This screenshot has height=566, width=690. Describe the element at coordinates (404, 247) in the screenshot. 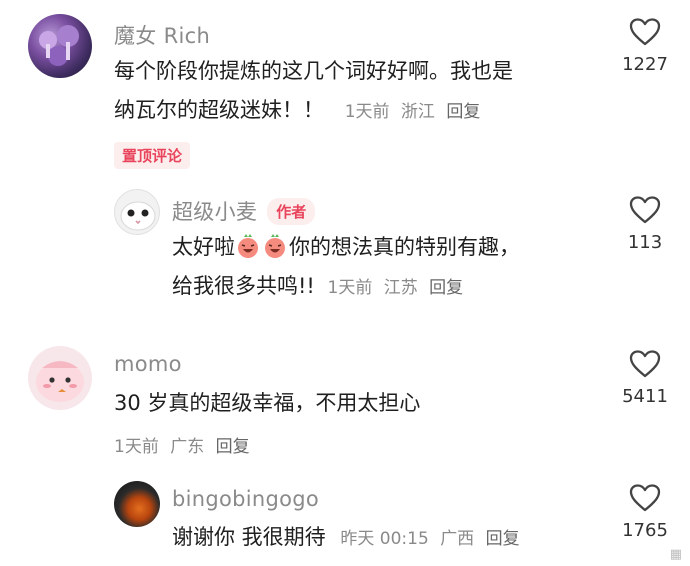

I see `comment-text-fragment: 你的想法真的特别有趣，` at that location.